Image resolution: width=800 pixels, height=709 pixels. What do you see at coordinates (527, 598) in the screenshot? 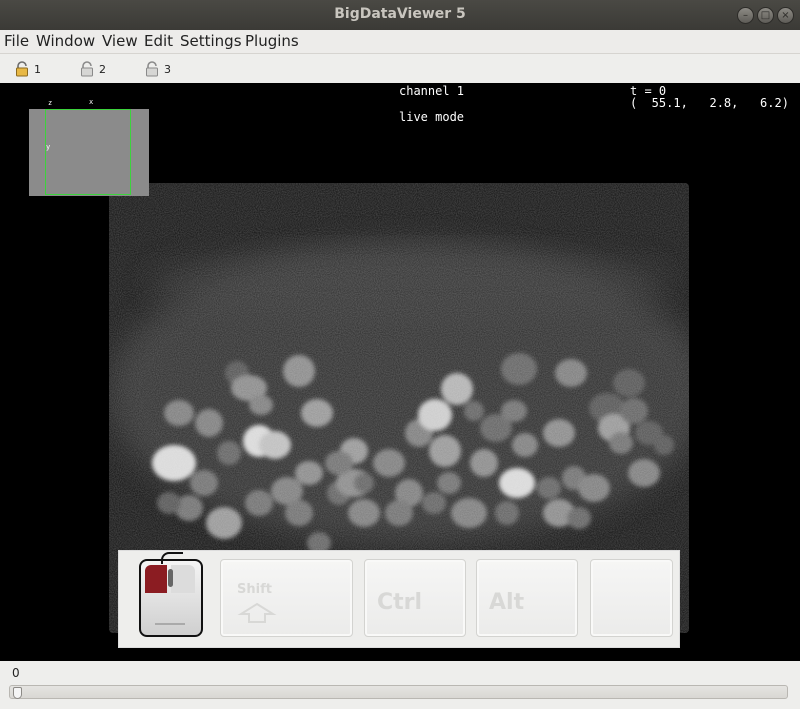
I see `alt-key: Alt` at bounding box center [527, 598].